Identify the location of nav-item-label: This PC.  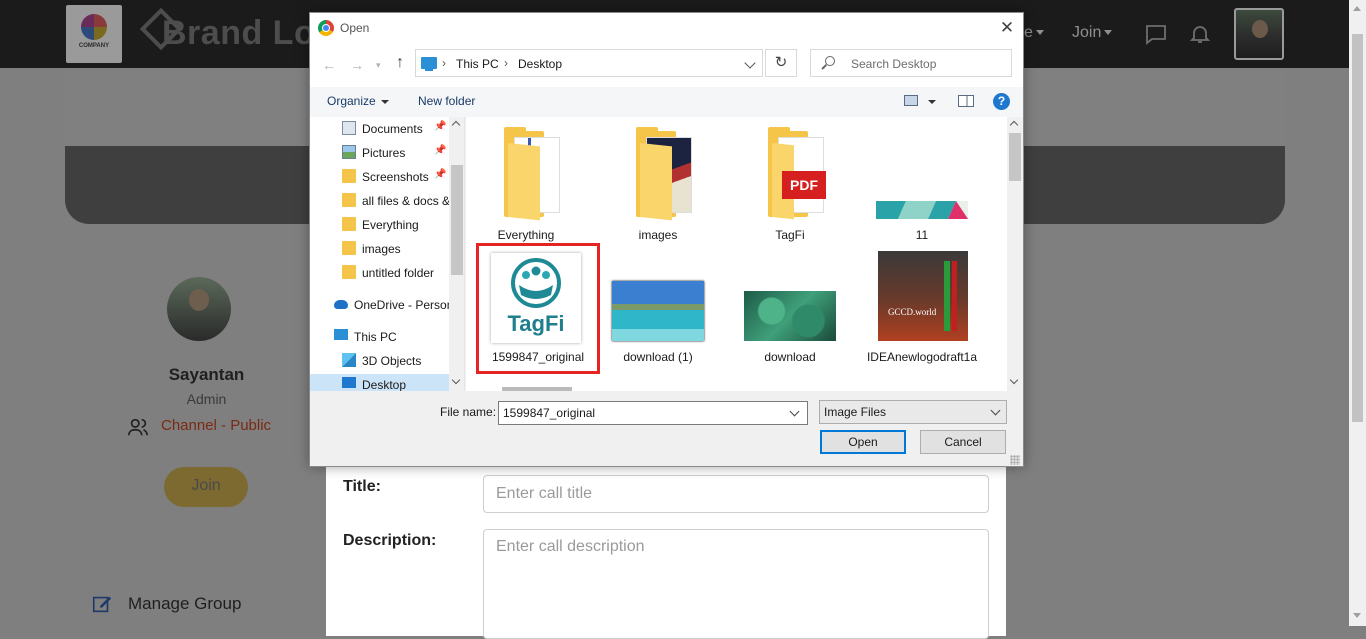
(375, 337).